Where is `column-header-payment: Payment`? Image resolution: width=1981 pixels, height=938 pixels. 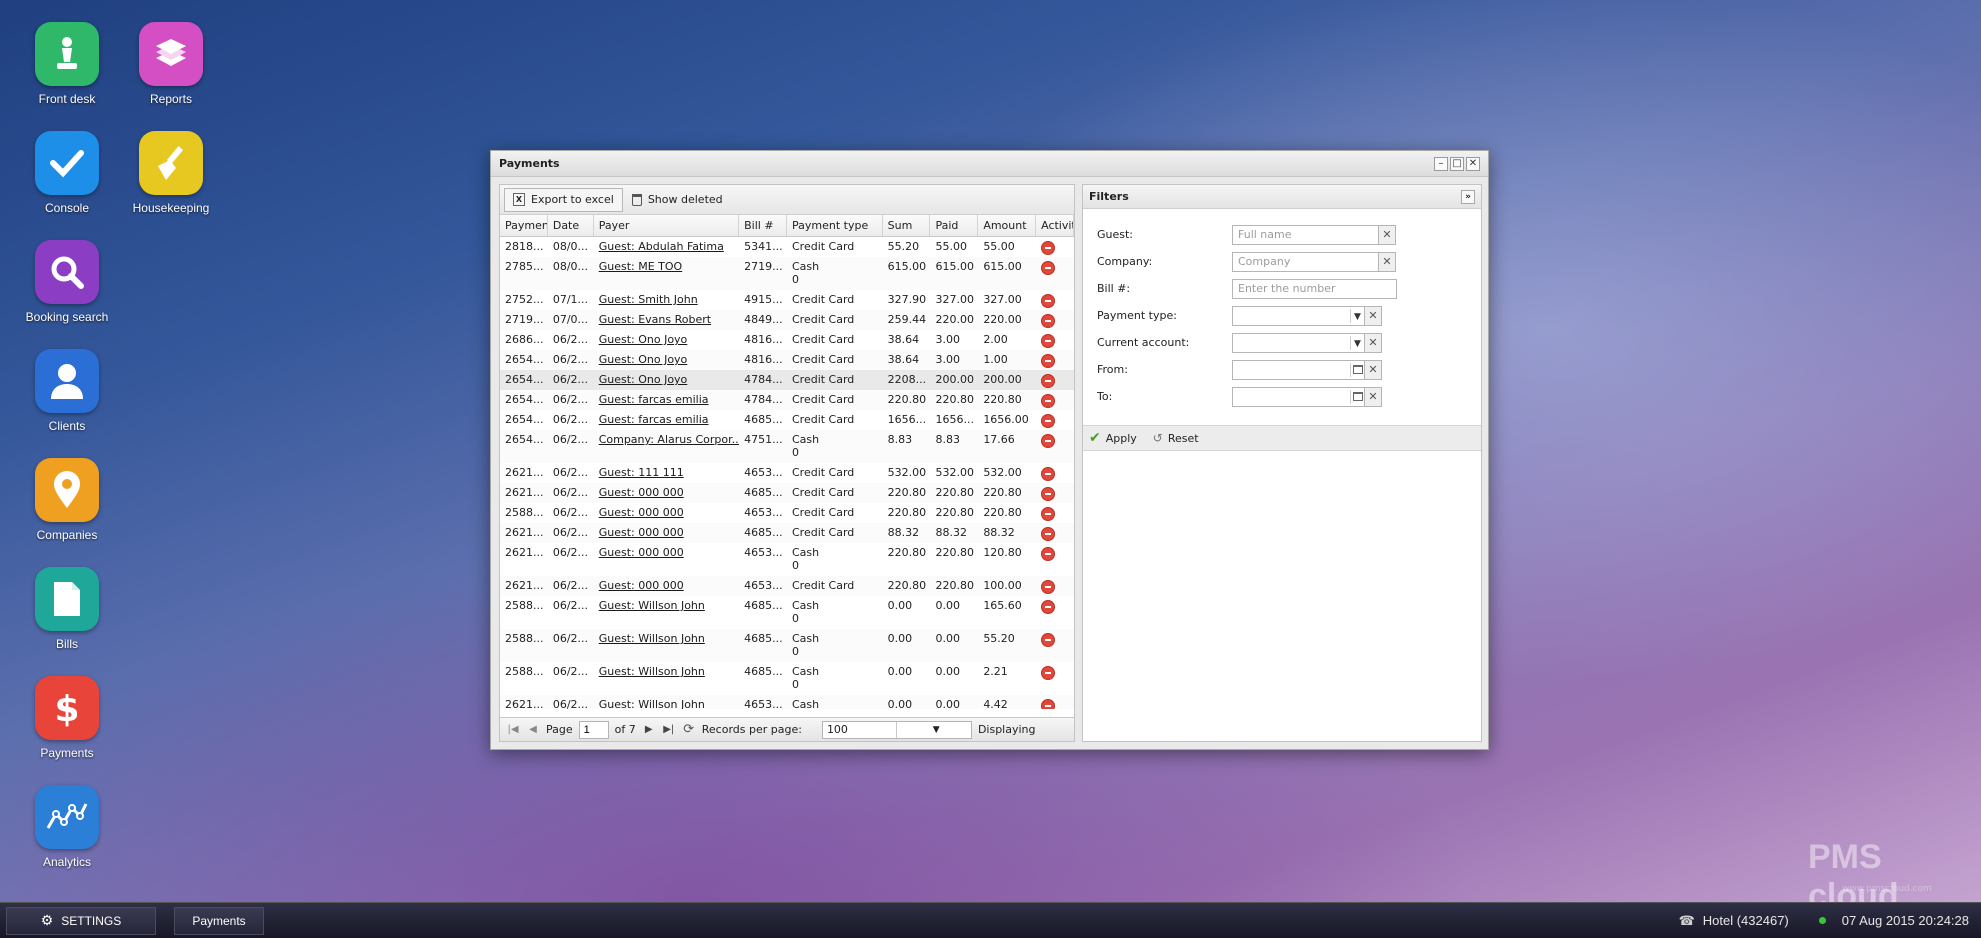
column-header-payment: Payment is located at coordinates (524, 225).